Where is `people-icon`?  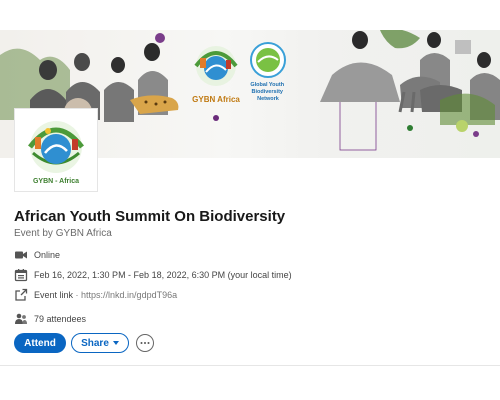
people-icon is located at coordinates (21, 319).